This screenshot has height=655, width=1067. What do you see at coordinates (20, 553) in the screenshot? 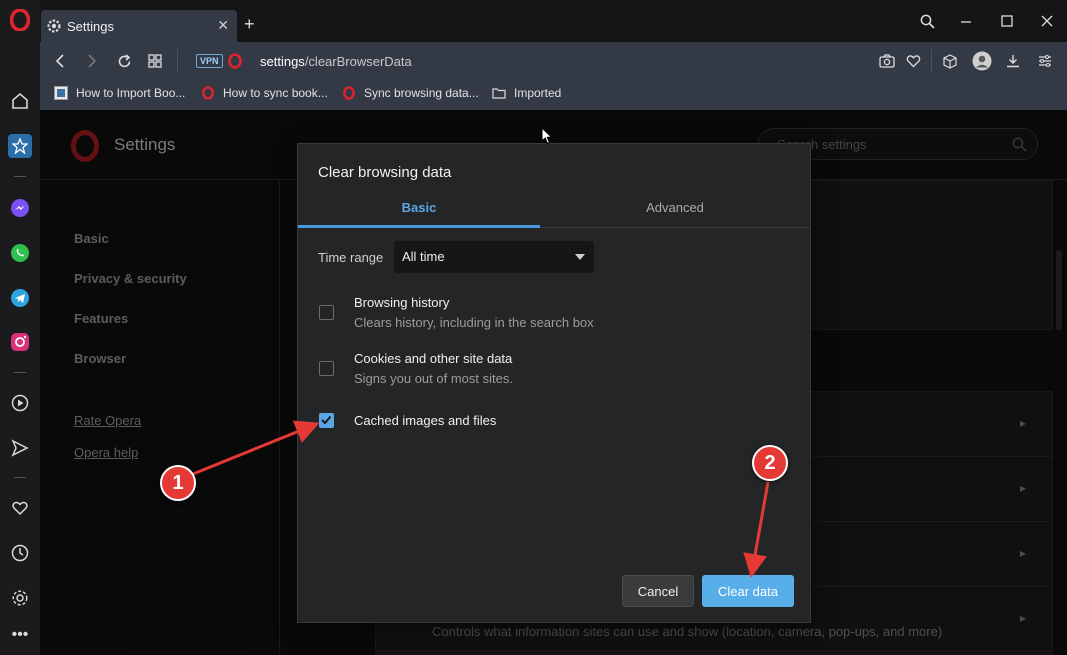
I see `history-clock-icon` at bounding box center [20, 553].